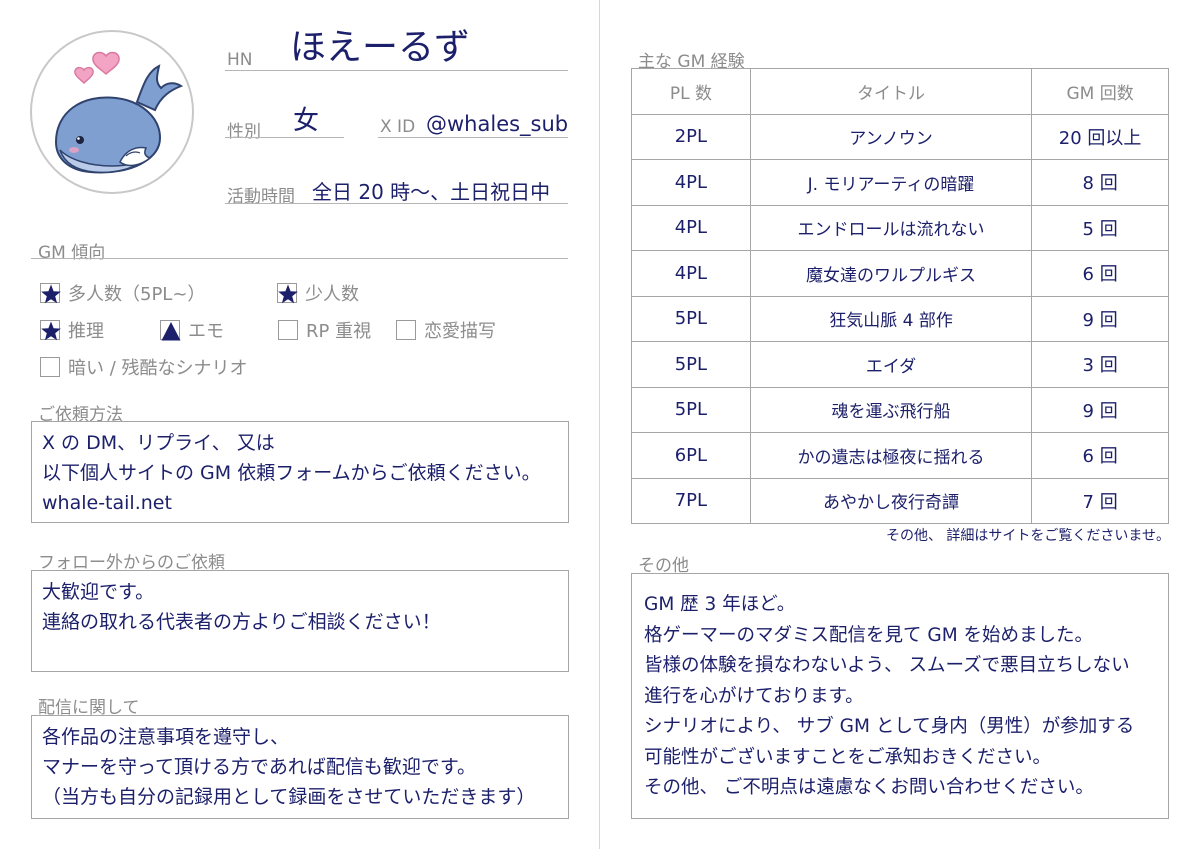 Image resolution: width=1200 pixels, height=849 pixels. I want to click on follow-line: 連絡の取れる代表者の方よりご相談ください！, so click(241, 622).